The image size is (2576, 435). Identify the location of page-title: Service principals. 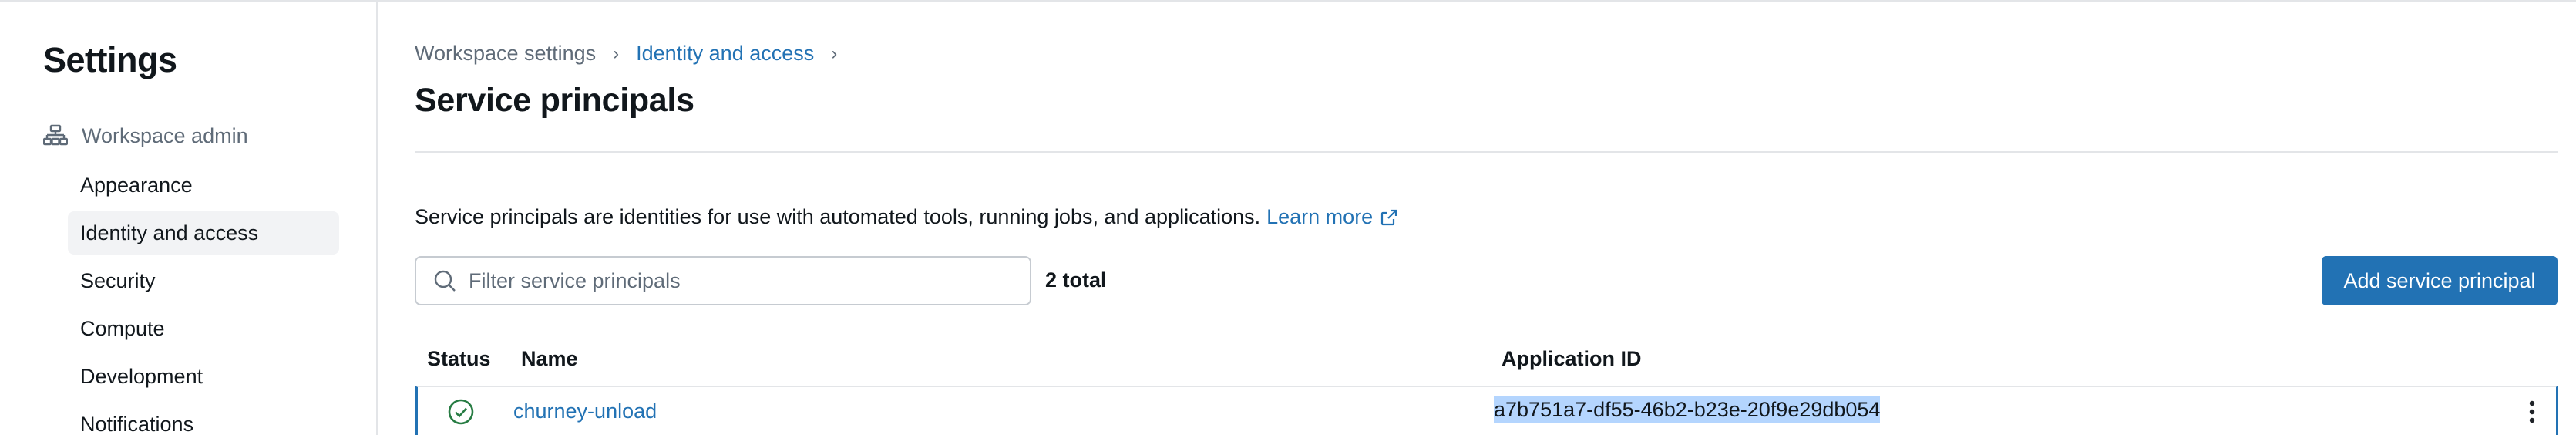
(554, 100).